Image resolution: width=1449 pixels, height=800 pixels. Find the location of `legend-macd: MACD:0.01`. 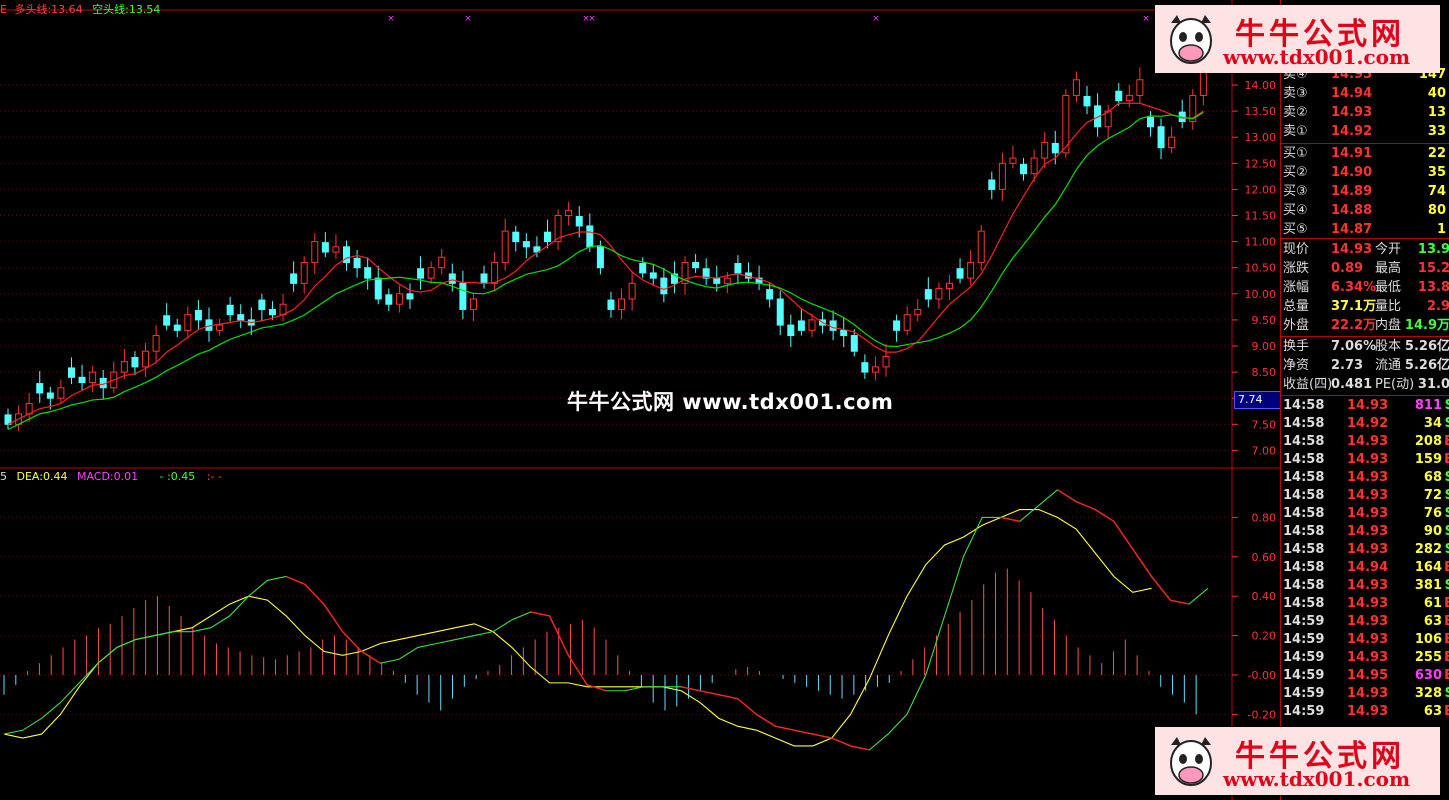

legend-macd: MACD:0.01 is located at coordinates (107, 476).